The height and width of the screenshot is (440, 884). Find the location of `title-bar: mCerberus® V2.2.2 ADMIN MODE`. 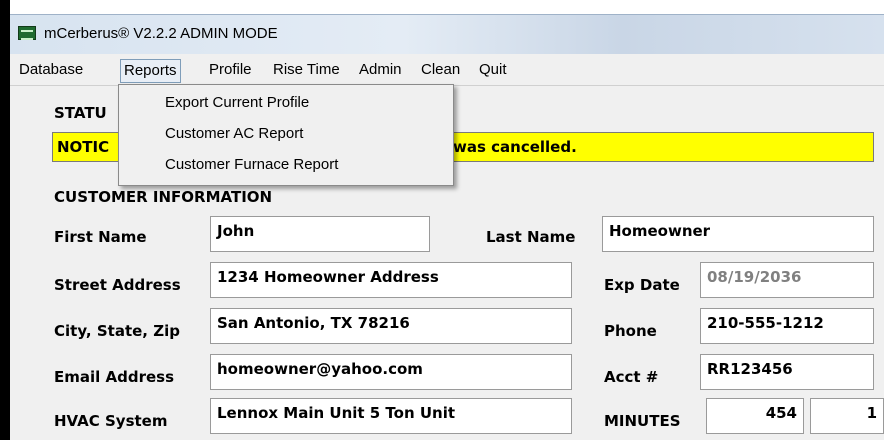

title-bar: mCerberus® V2.2.2 ADMIN MODE is located at coordinates (447, 34).